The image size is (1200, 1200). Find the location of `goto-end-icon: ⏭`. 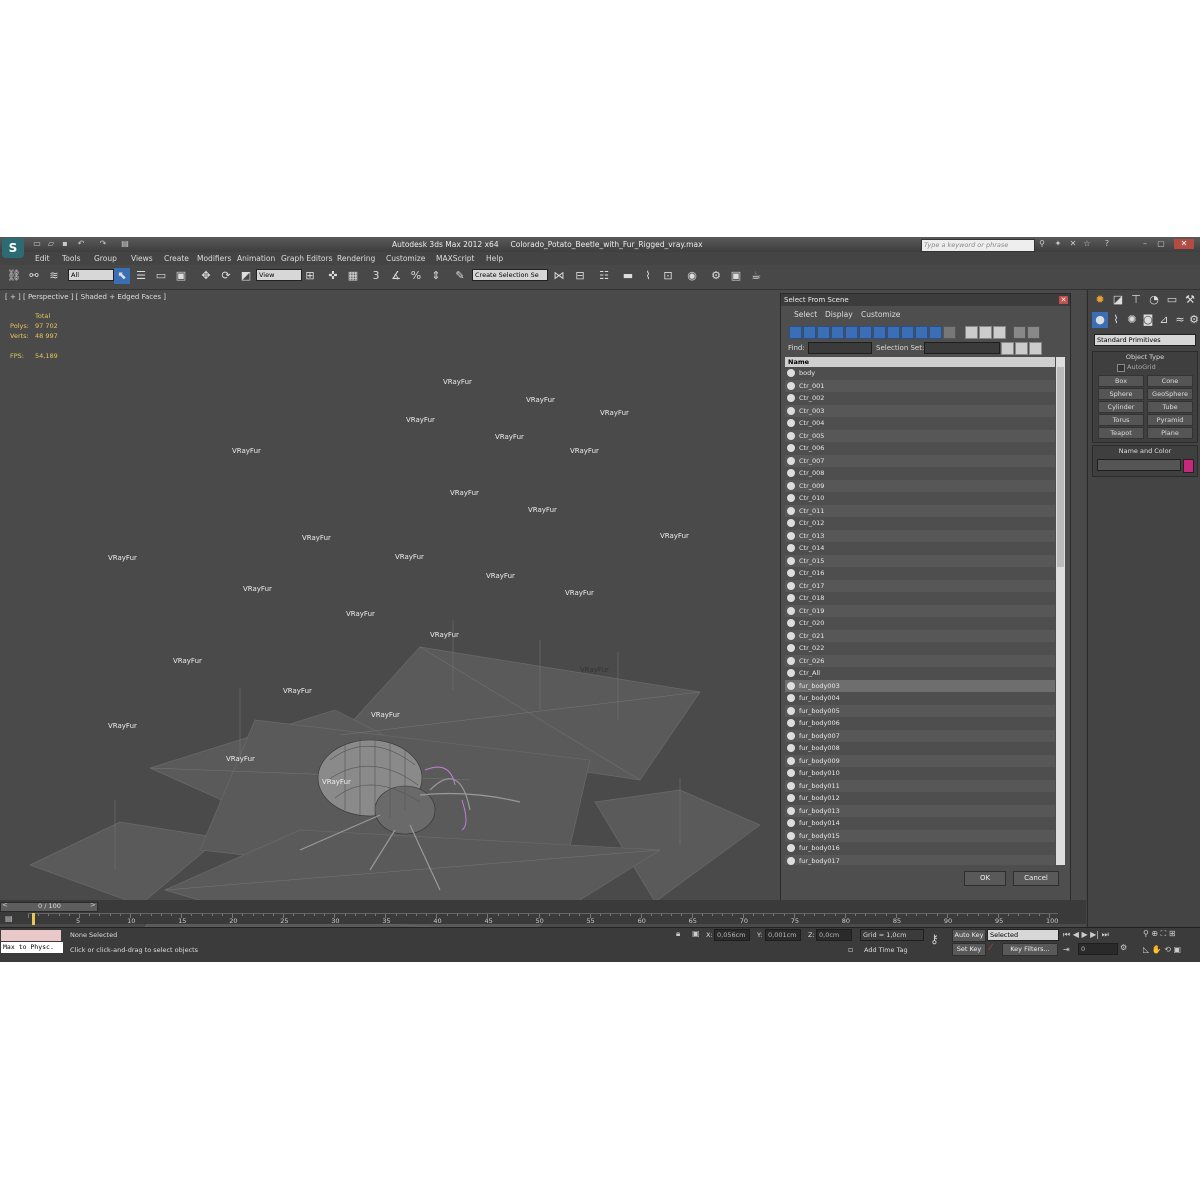

goto-end-icon: ⏭ is located at coordinates (1105, 934).